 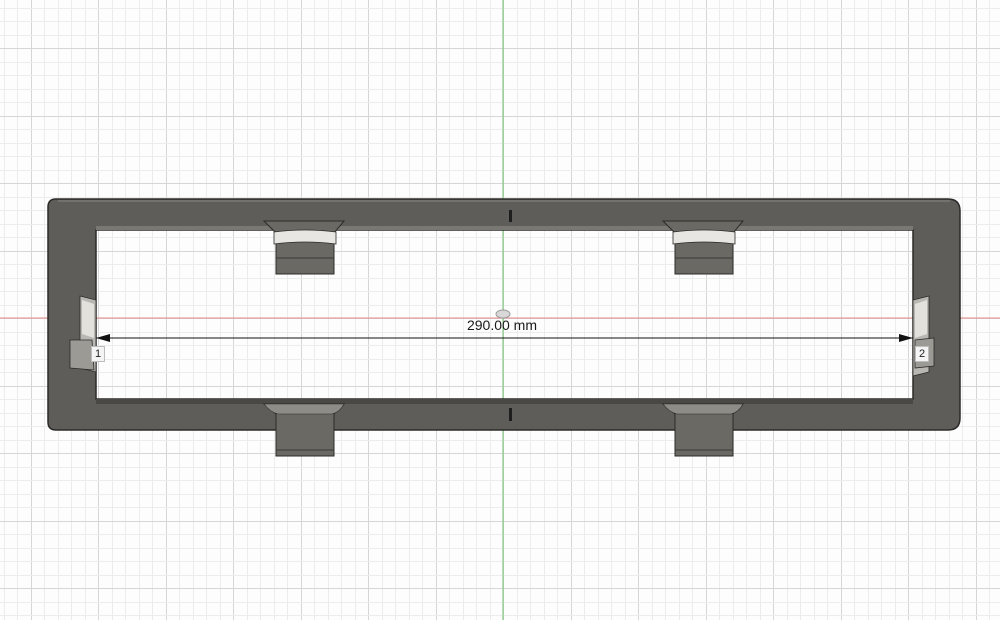 I want to click on inner-ledge-top, so click(x=504, y=228).